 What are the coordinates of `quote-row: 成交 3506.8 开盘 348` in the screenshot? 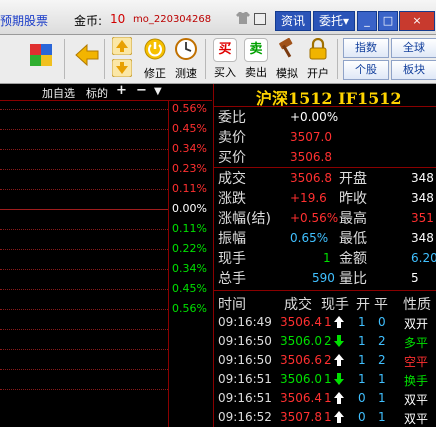 It's located at (327, 178).